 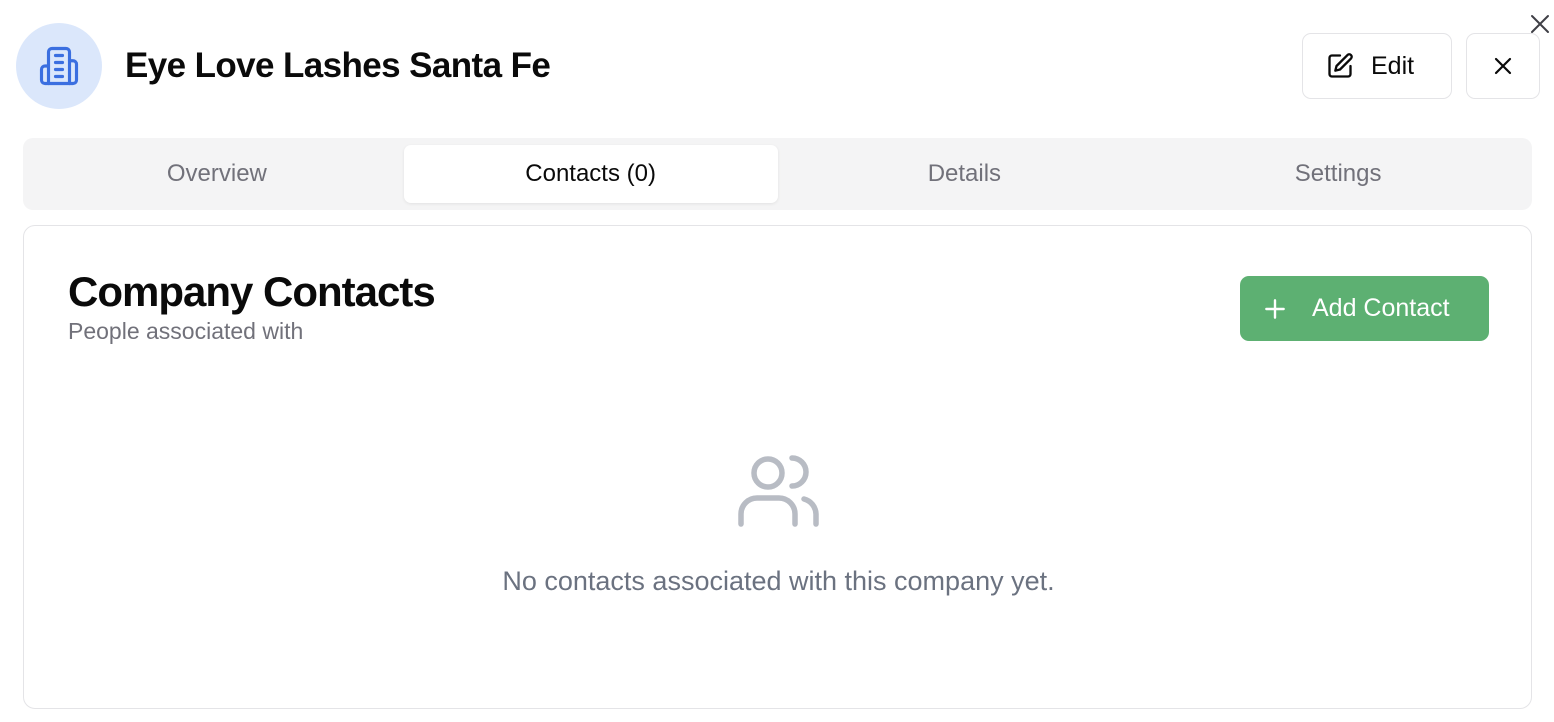 I want to click on building-icon, so click(x=59, y=66).